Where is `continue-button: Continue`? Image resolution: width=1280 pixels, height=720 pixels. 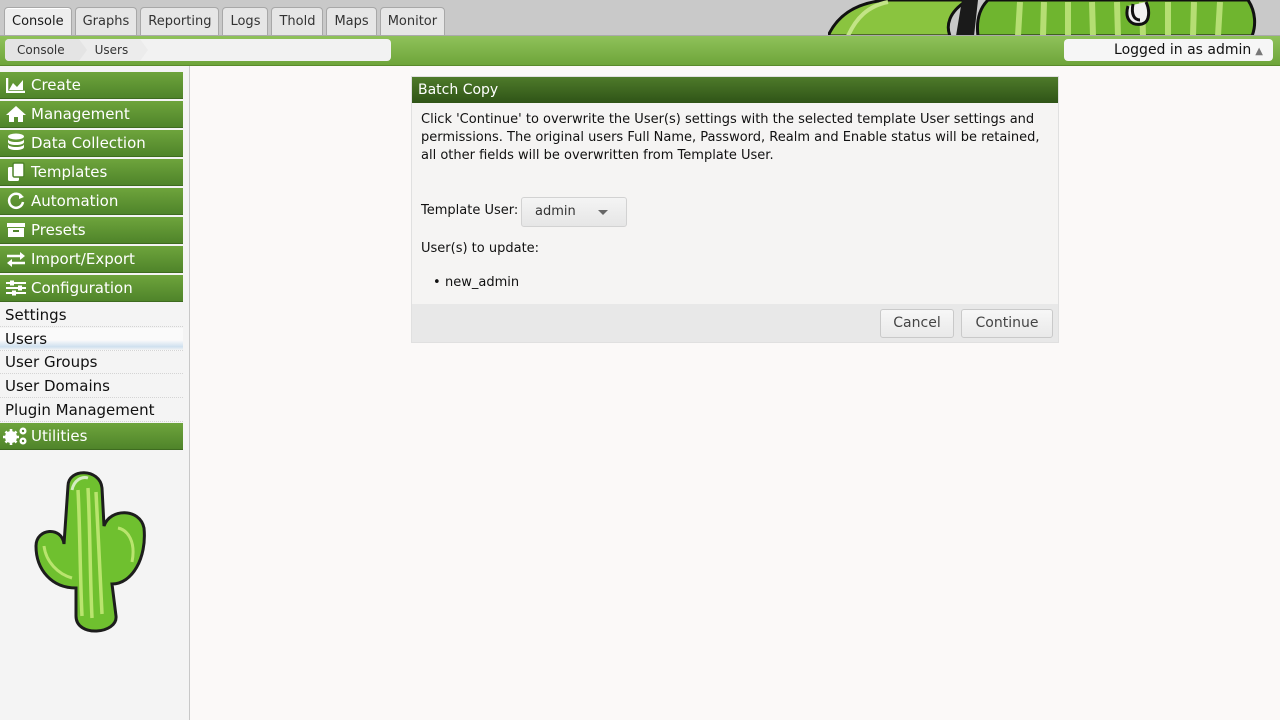 continue-button: Continue is located at coordinates (1007, 323).